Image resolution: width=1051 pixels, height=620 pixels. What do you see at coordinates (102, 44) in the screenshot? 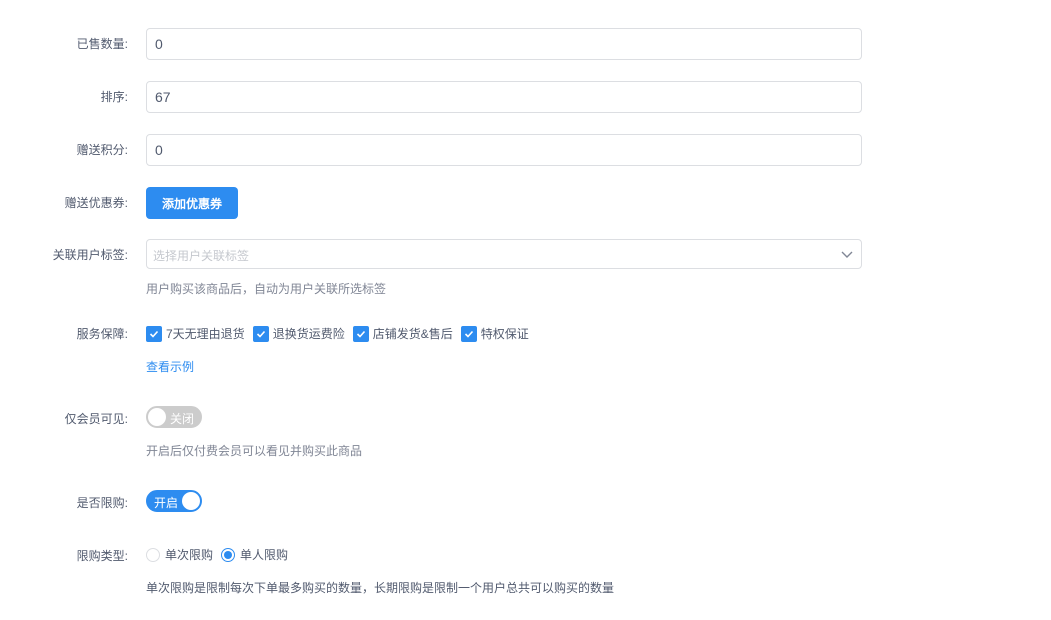
I see `sold-count-label: 已售数量:` at bounding box center [102, 44].